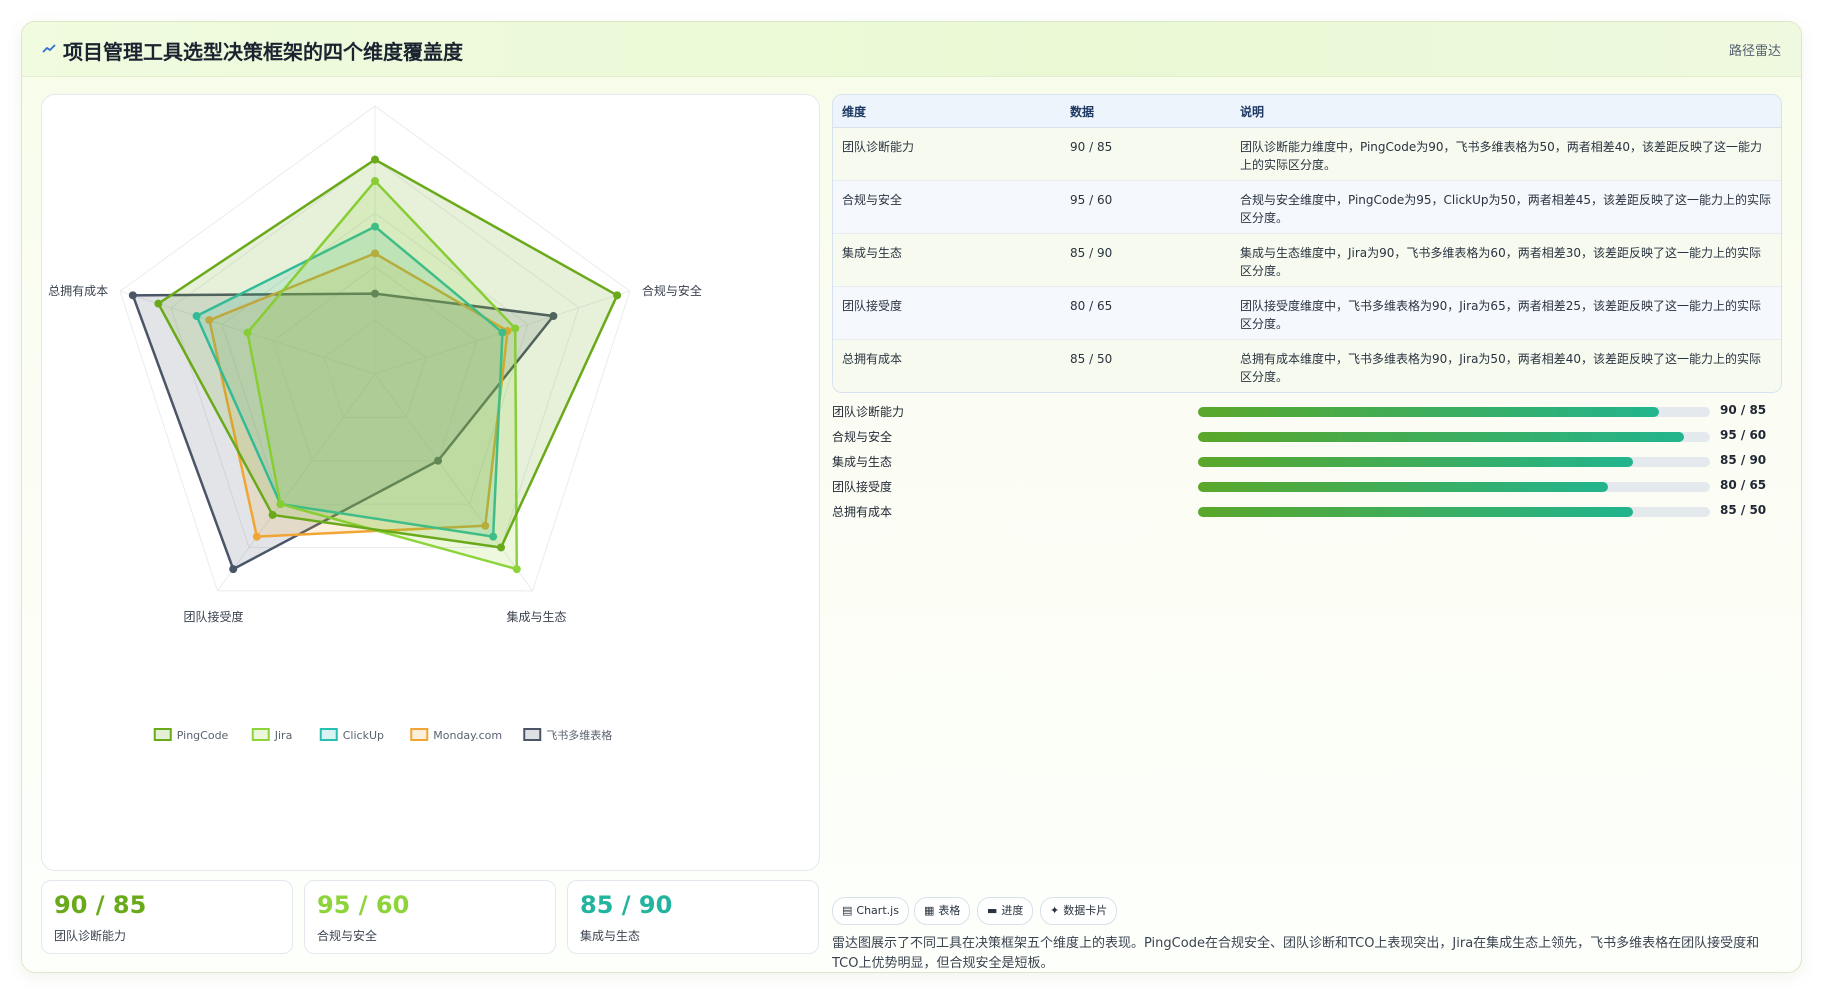 The image size is (1822, 994). What do you see at coordinates (1146, 154) in the screenshot?
I see `table-cell: 90 / 85` at bounding box center [1146, 154].